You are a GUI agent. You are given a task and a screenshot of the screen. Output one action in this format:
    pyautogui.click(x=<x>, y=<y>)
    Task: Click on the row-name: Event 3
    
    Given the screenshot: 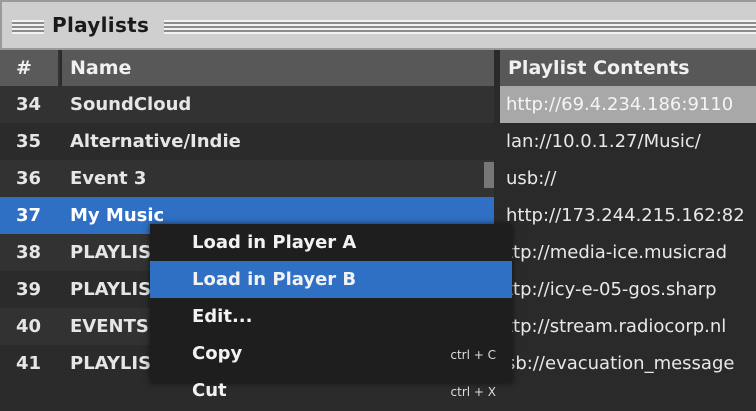 What is the action you would take?
    pyautogui.click(x=108, y=178)
    